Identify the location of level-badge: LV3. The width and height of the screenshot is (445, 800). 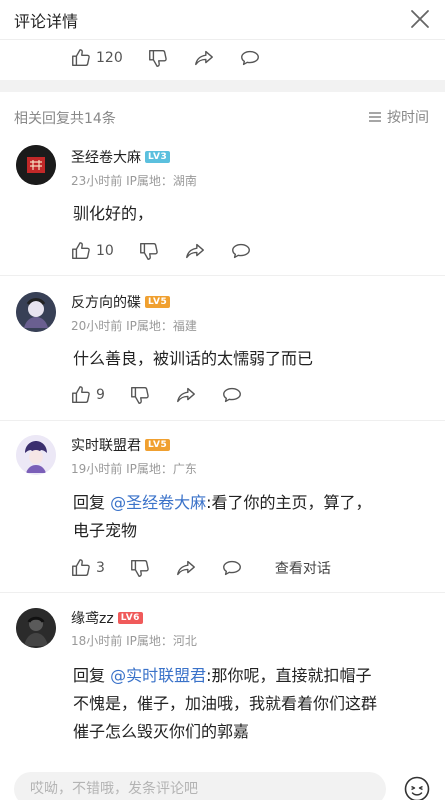
(158, 157).